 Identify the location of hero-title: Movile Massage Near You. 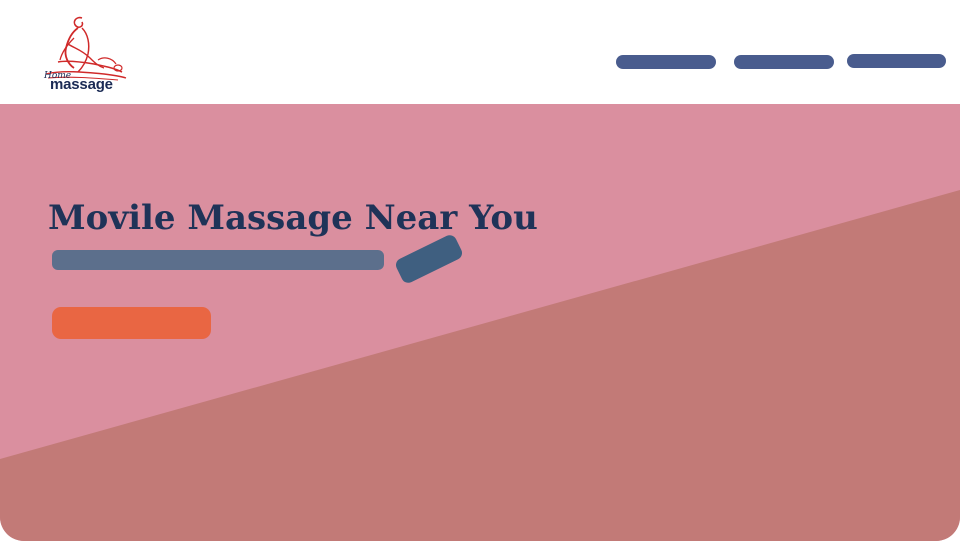
(293, 218).